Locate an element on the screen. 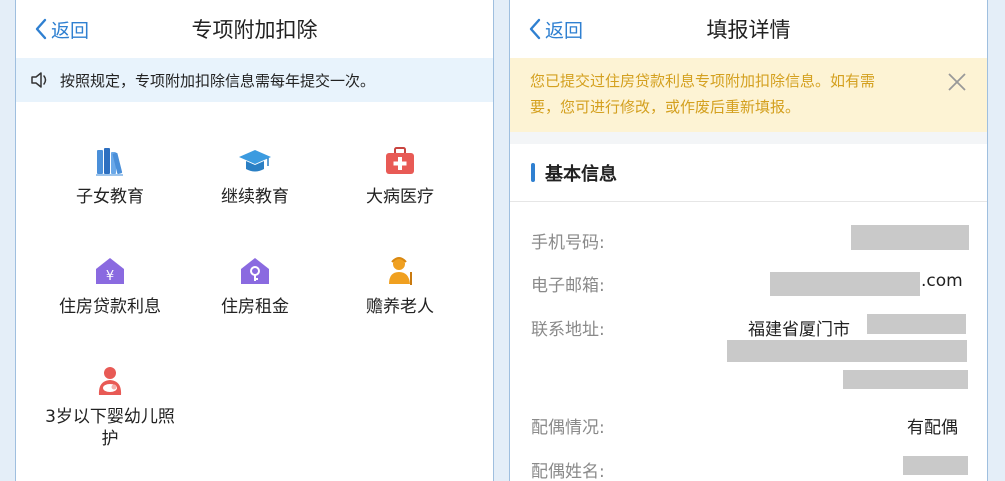 This screenshot has width=1005, height=481. phone-value-redacted is located at coordinates (910, 237).